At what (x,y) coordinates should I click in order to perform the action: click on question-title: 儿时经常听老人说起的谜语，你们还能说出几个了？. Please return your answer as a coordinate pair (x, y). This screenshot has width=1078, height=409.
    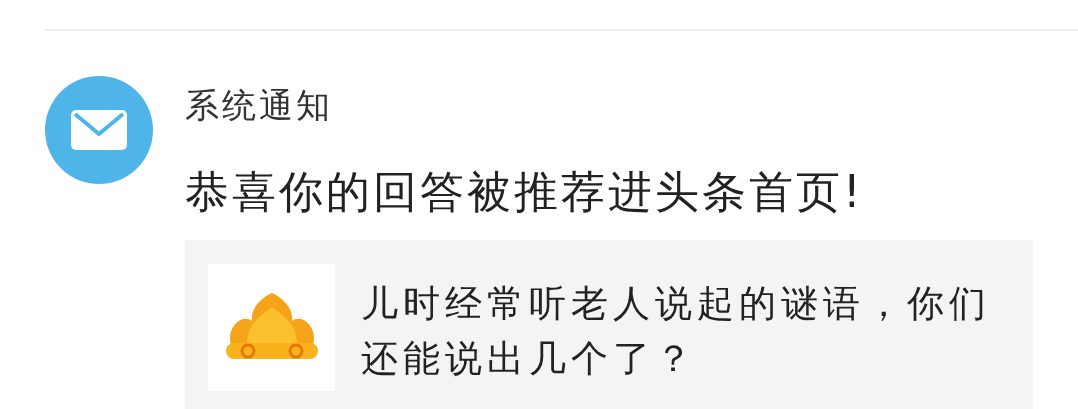
    Looking at the image, I should click on (676, 331).